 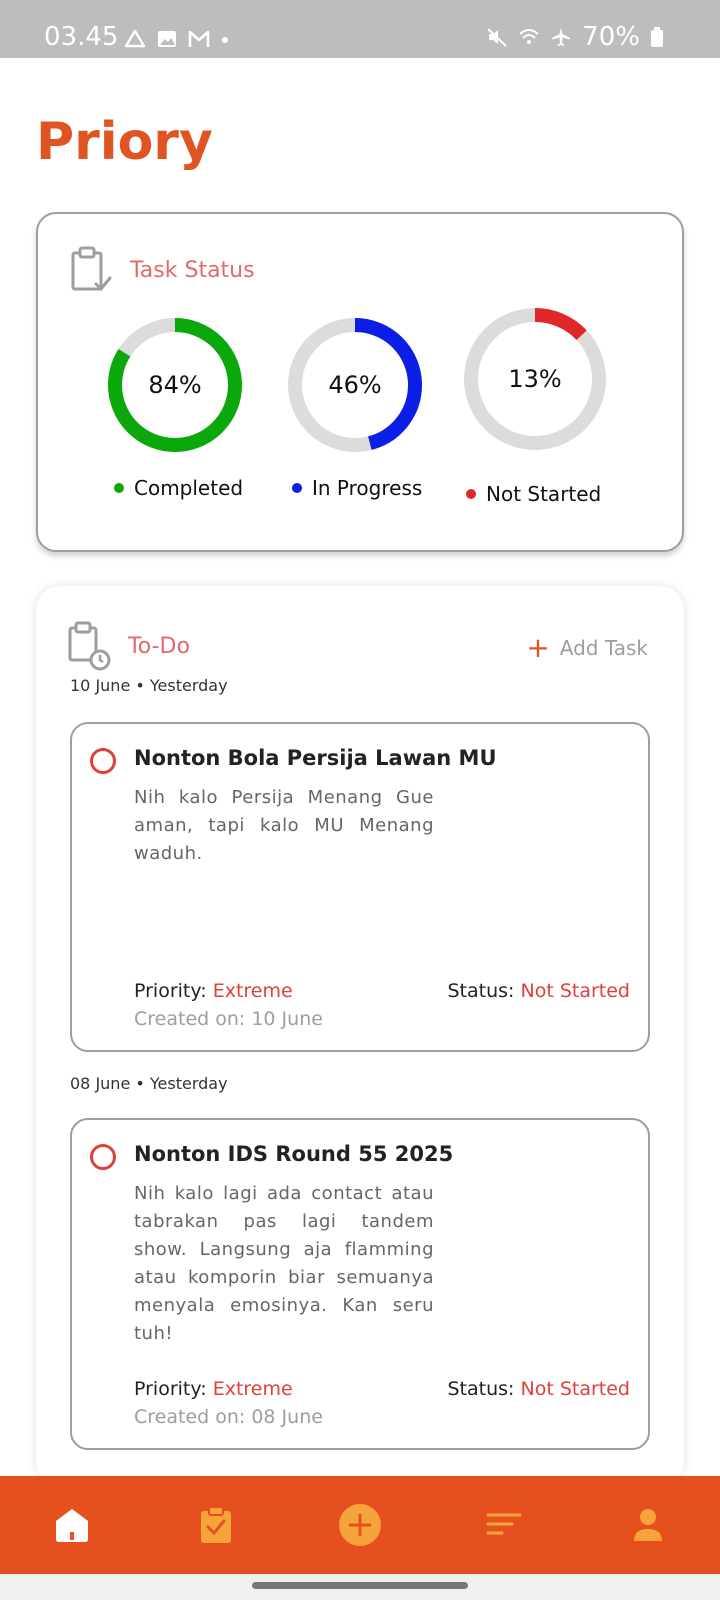 What do you see at coordinates (575, 37) in the screenshot?
I see `system-icons: 70%` at bounding box center [575, 37].